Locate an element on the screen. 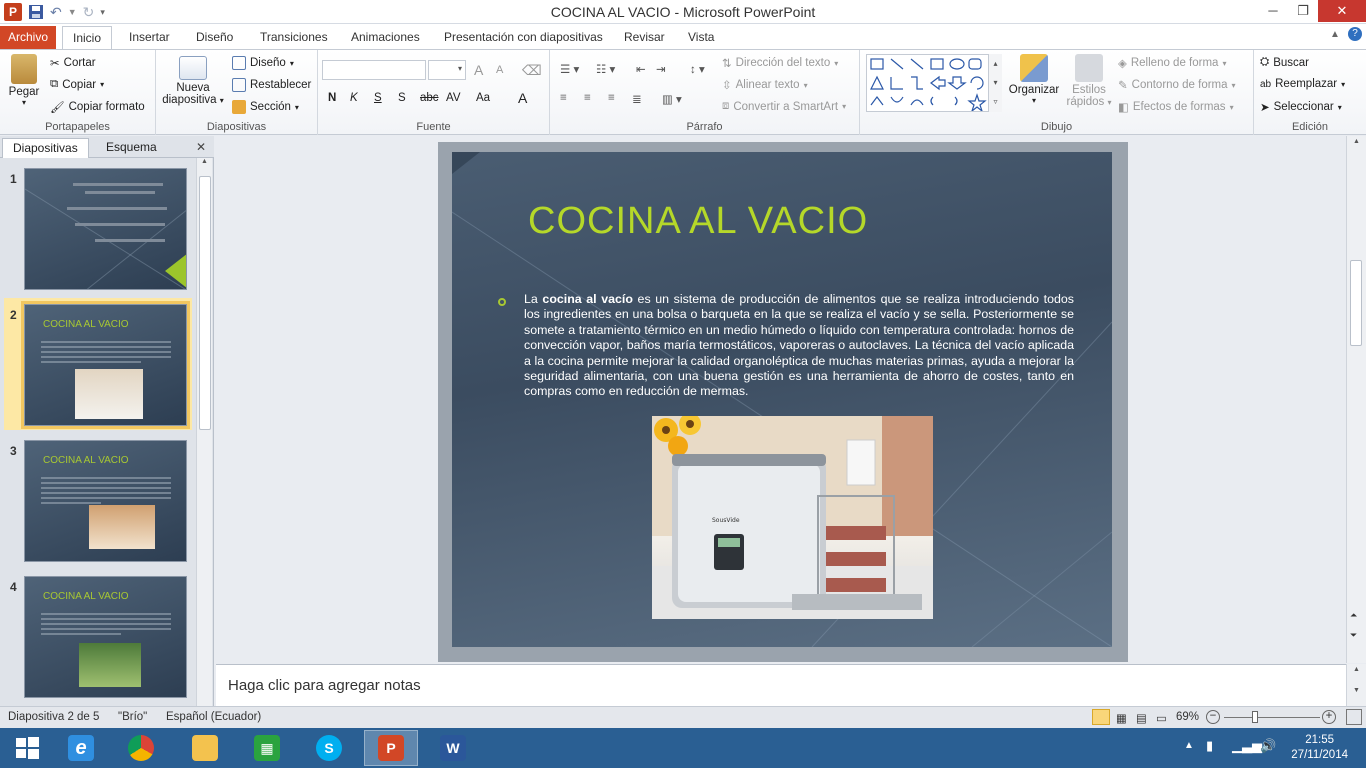 This screenshot has width=1366, height=768. show-hidden-icons: ▲ is located at coordinates (1189, 745).